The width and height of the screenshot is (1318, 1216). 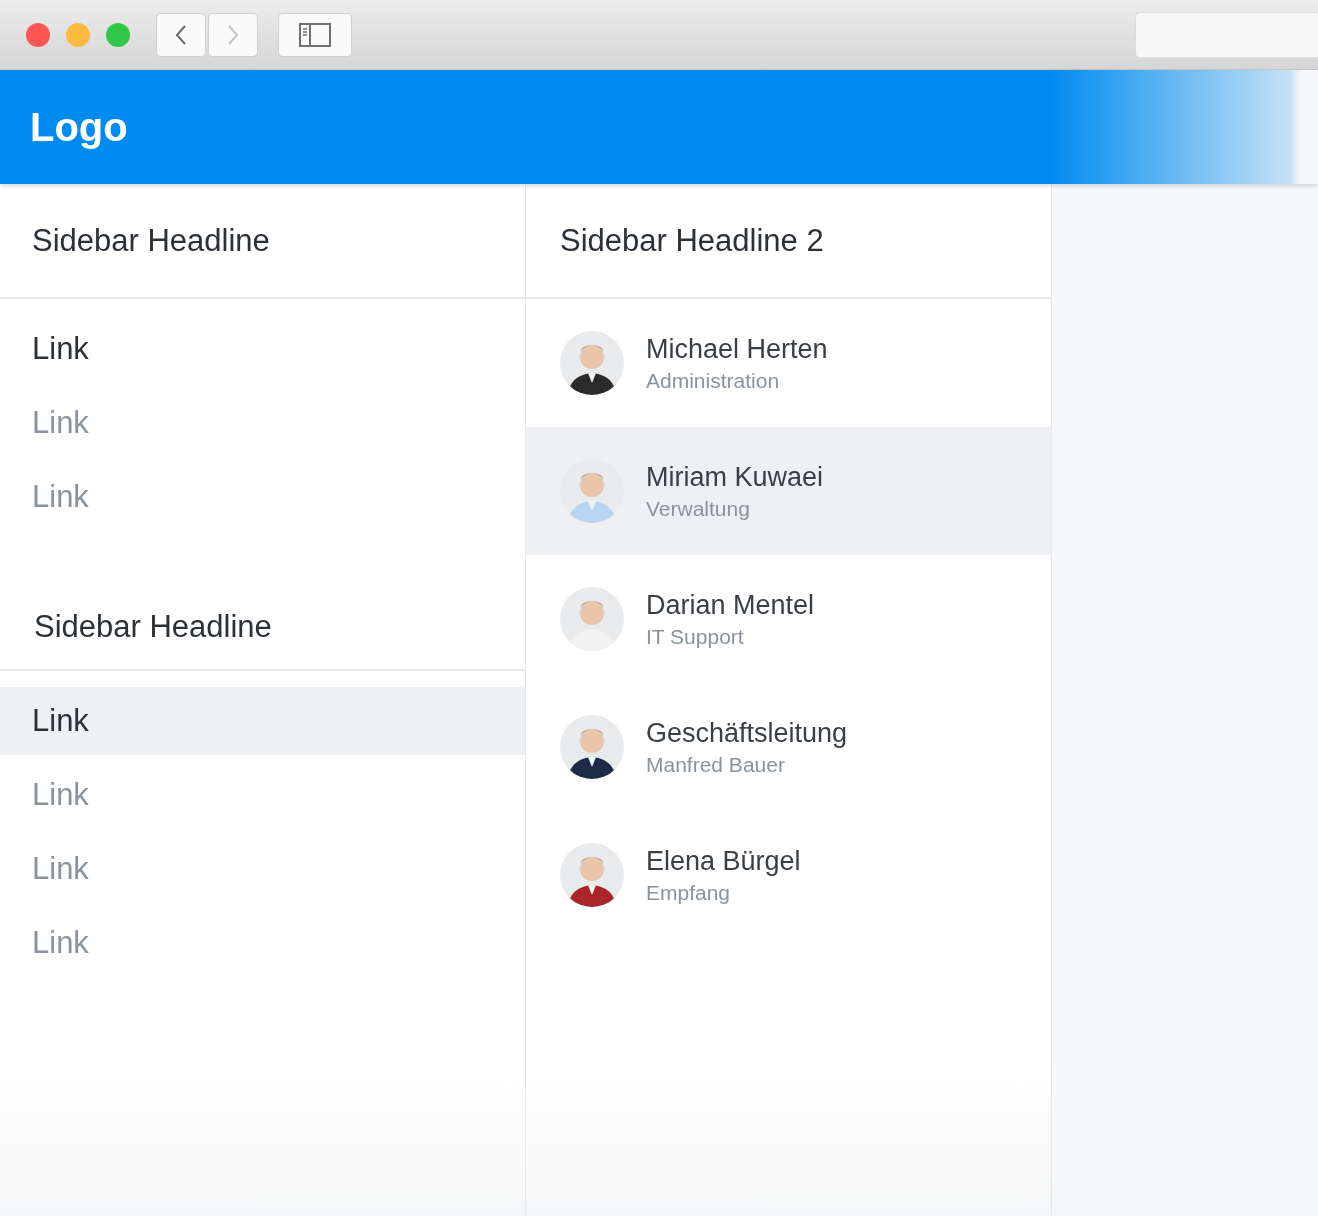 I want to click on person-item: Michael Herten Administration, so click(x=788, y=363).